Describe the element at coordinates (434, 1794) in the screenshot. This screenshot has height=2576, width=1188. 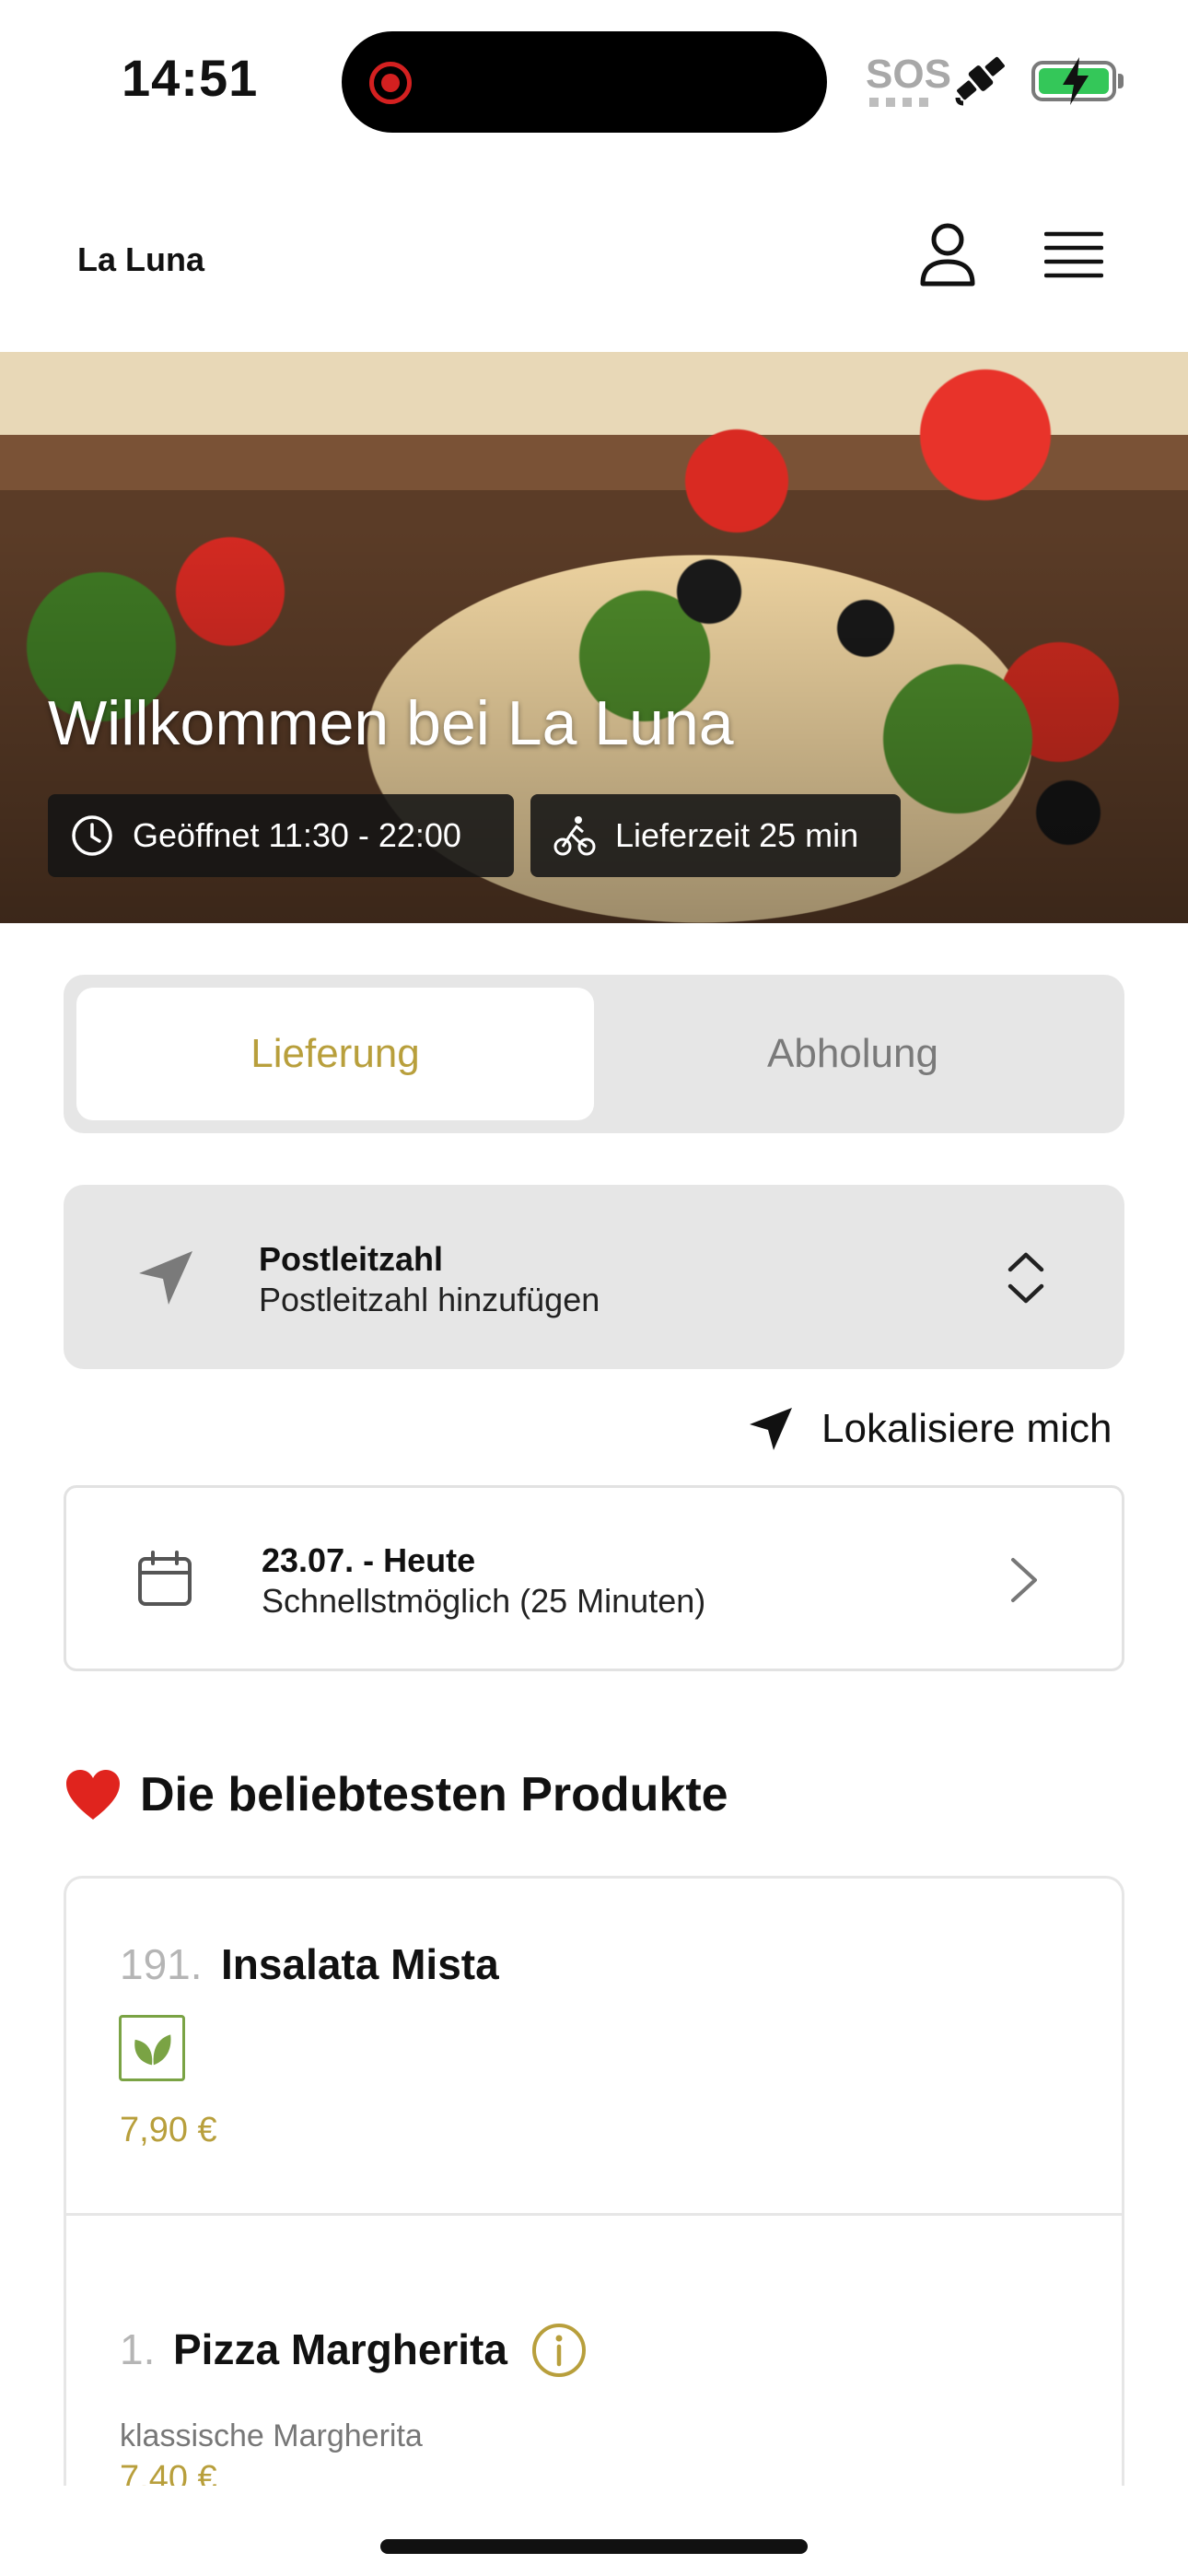
I see `popular-title-text: Die beliebtesten Produkte` at that location.